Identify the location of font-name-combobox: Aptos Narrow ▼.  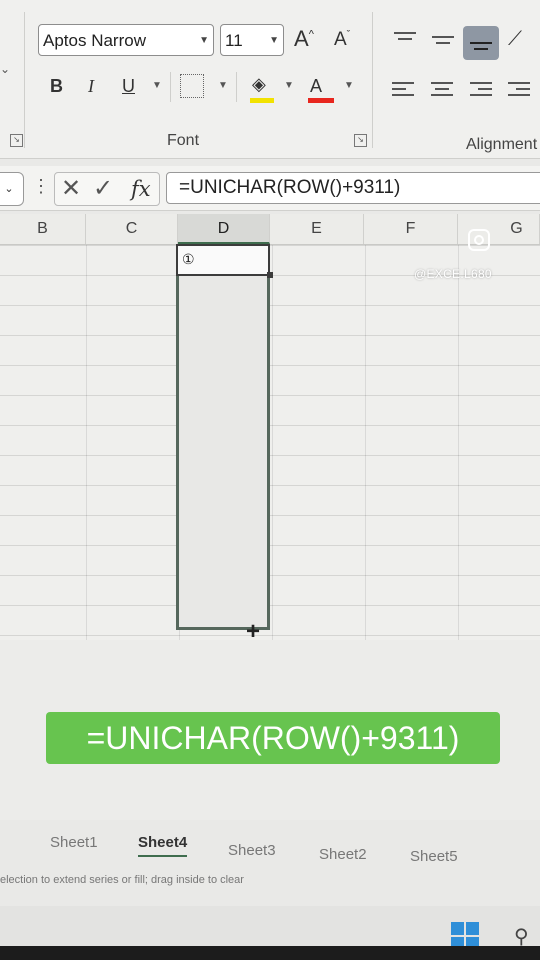
(126, 40).